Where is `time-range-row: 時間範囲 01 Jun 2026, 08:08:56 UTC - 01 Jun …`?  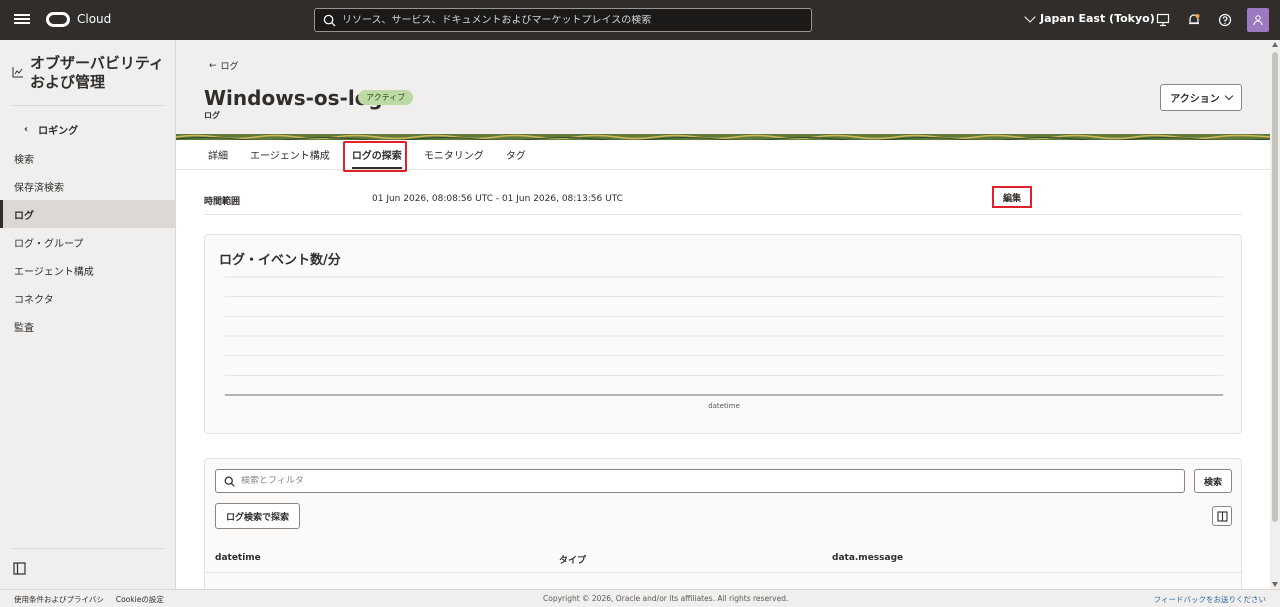
time-range-row: 時間範囲 01 Jun 2026, 08:08:56 UTC - 01 Jun … is located at coordinates (723, 200).